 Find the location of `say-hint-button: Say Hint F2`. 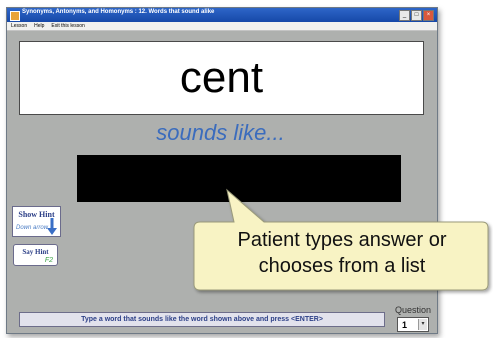

say-hint-button: Say Hint F2 is located at coordinates (35, 255).